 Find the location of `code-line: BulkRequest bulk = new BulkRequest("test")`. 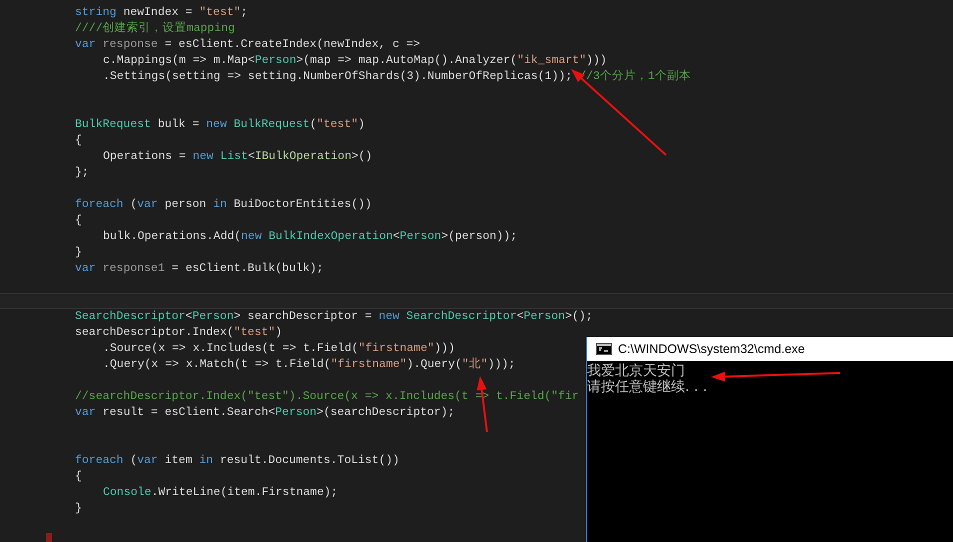

code-line: BulkRequest bulk = new BulkRequest("test") is located at coordinates (220, 125).